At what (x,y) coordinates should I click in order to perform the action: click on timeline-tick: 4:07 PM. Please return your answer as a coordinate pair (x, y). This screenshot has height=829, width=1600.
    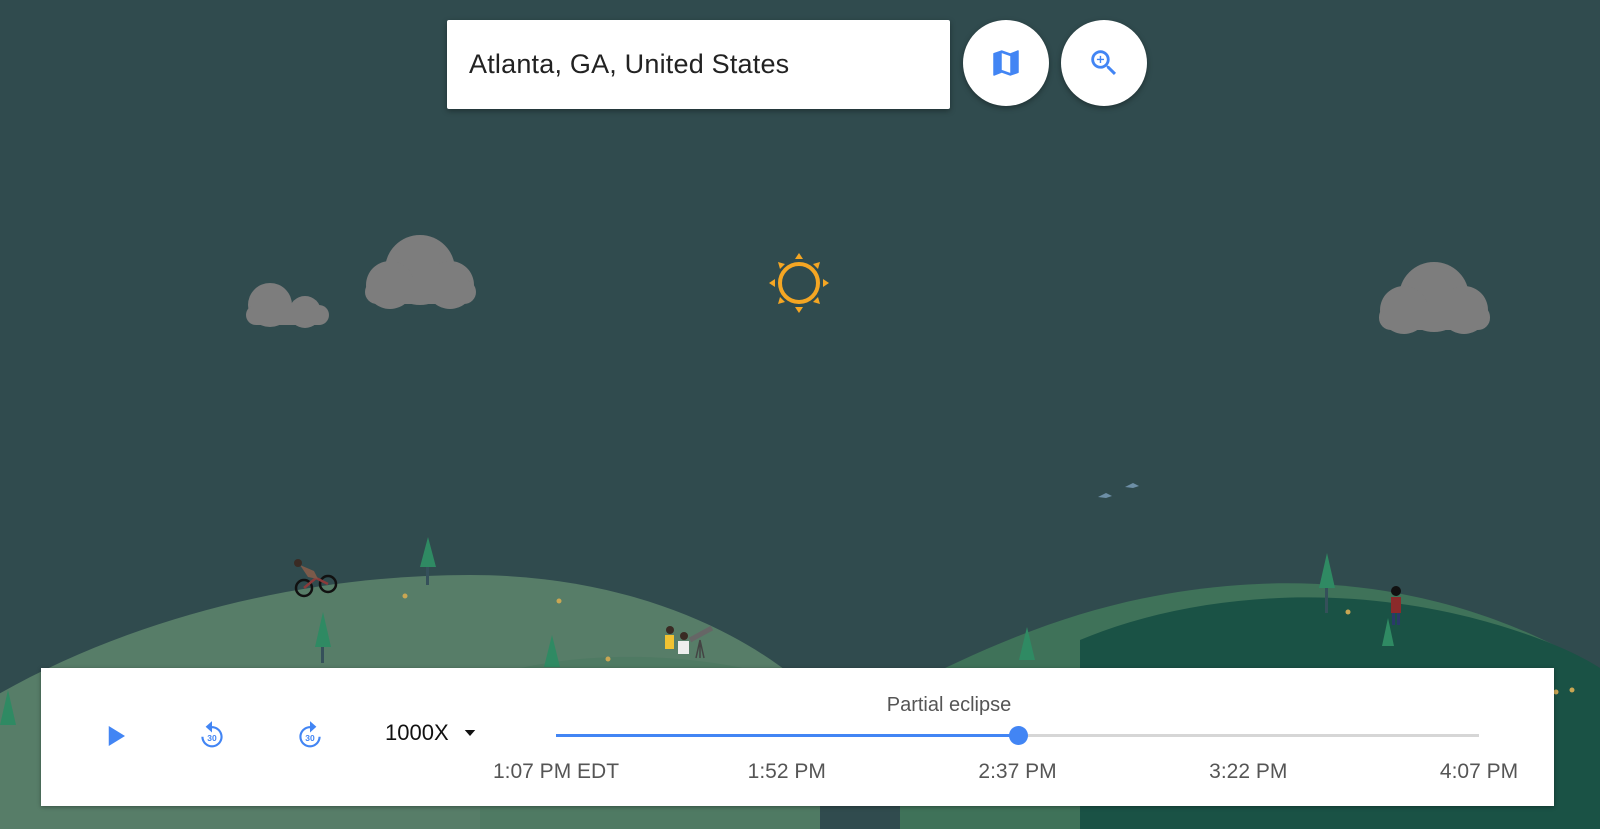
    Looking at the image, I should click on (1479, 771).